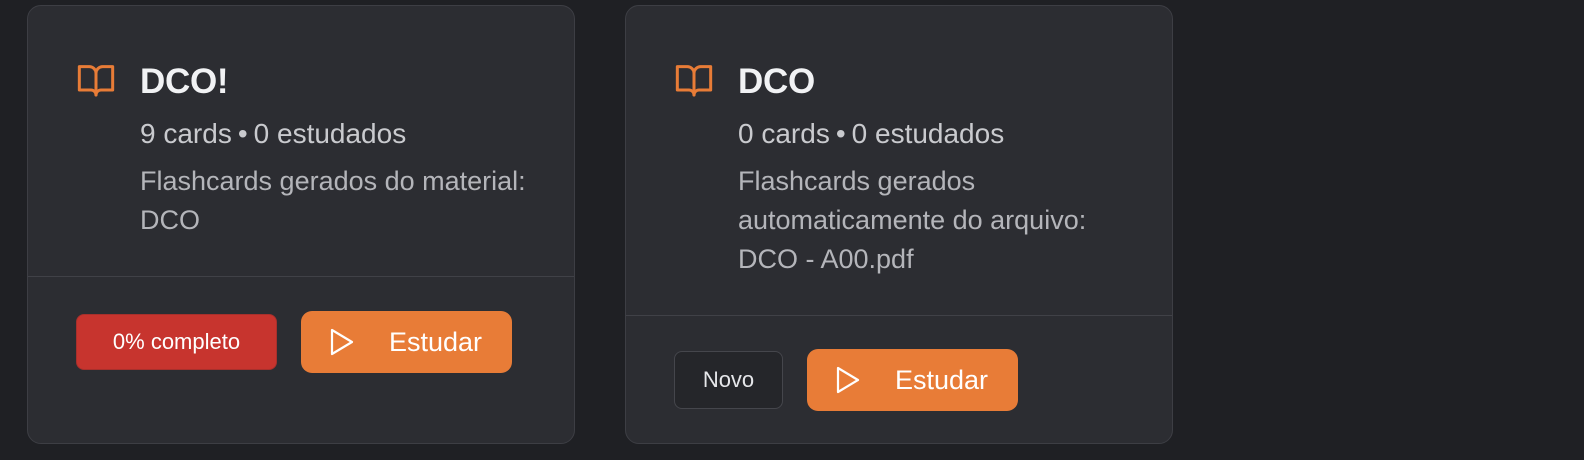 The image size is (1584, 460). I want to click on deck-card-footer: 0% completo Estudar, so click(301, 341).